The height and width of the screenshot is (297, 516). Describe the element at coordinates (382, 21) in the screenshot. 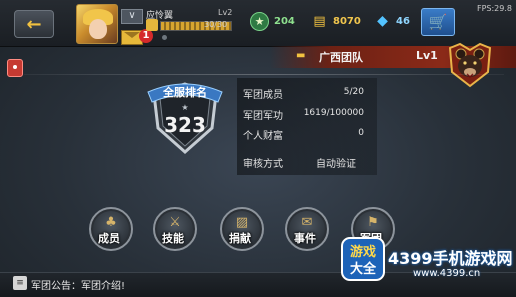

I see `diamond-icon: ◆` at that location.